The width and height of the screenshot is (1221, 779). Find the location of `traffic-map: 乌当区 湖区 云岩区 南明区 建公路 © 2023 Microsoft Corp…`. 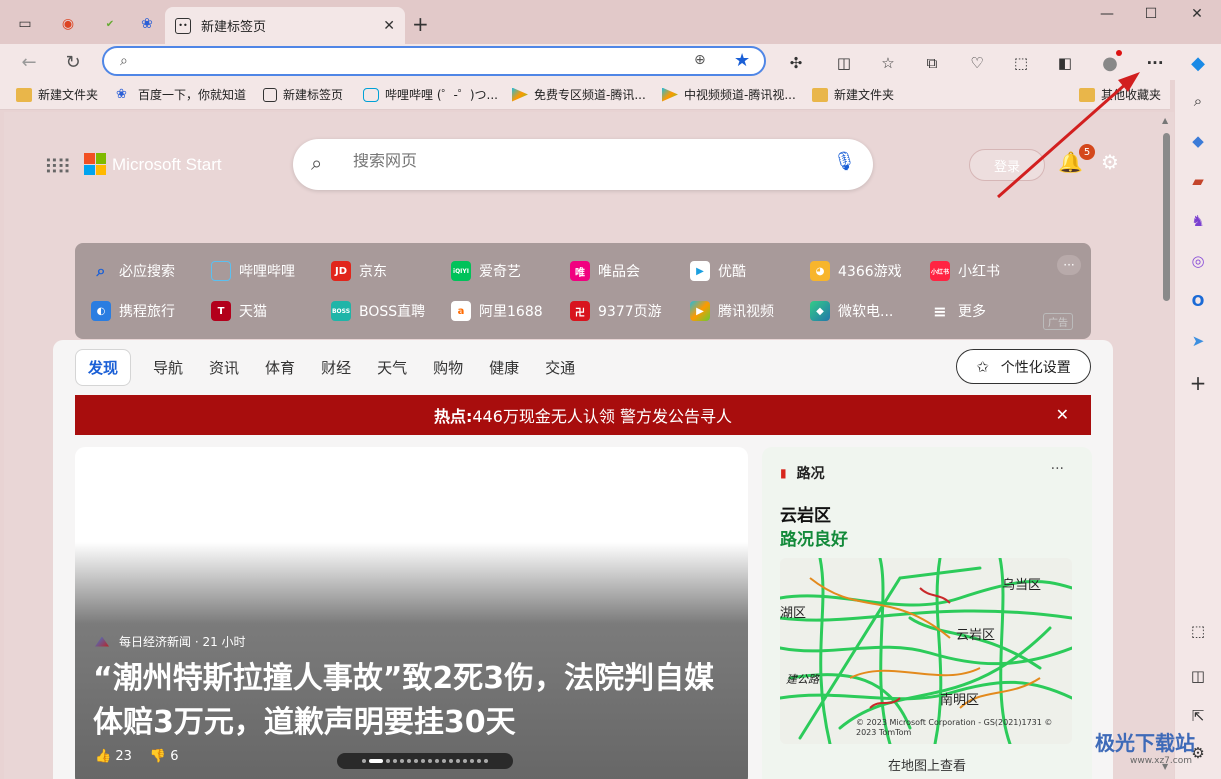

traffic-map: 乌当区 湖区 云岩区 南明区 建公路 © 2023 Microsoft Corp… is located at coordinates (926, 651).